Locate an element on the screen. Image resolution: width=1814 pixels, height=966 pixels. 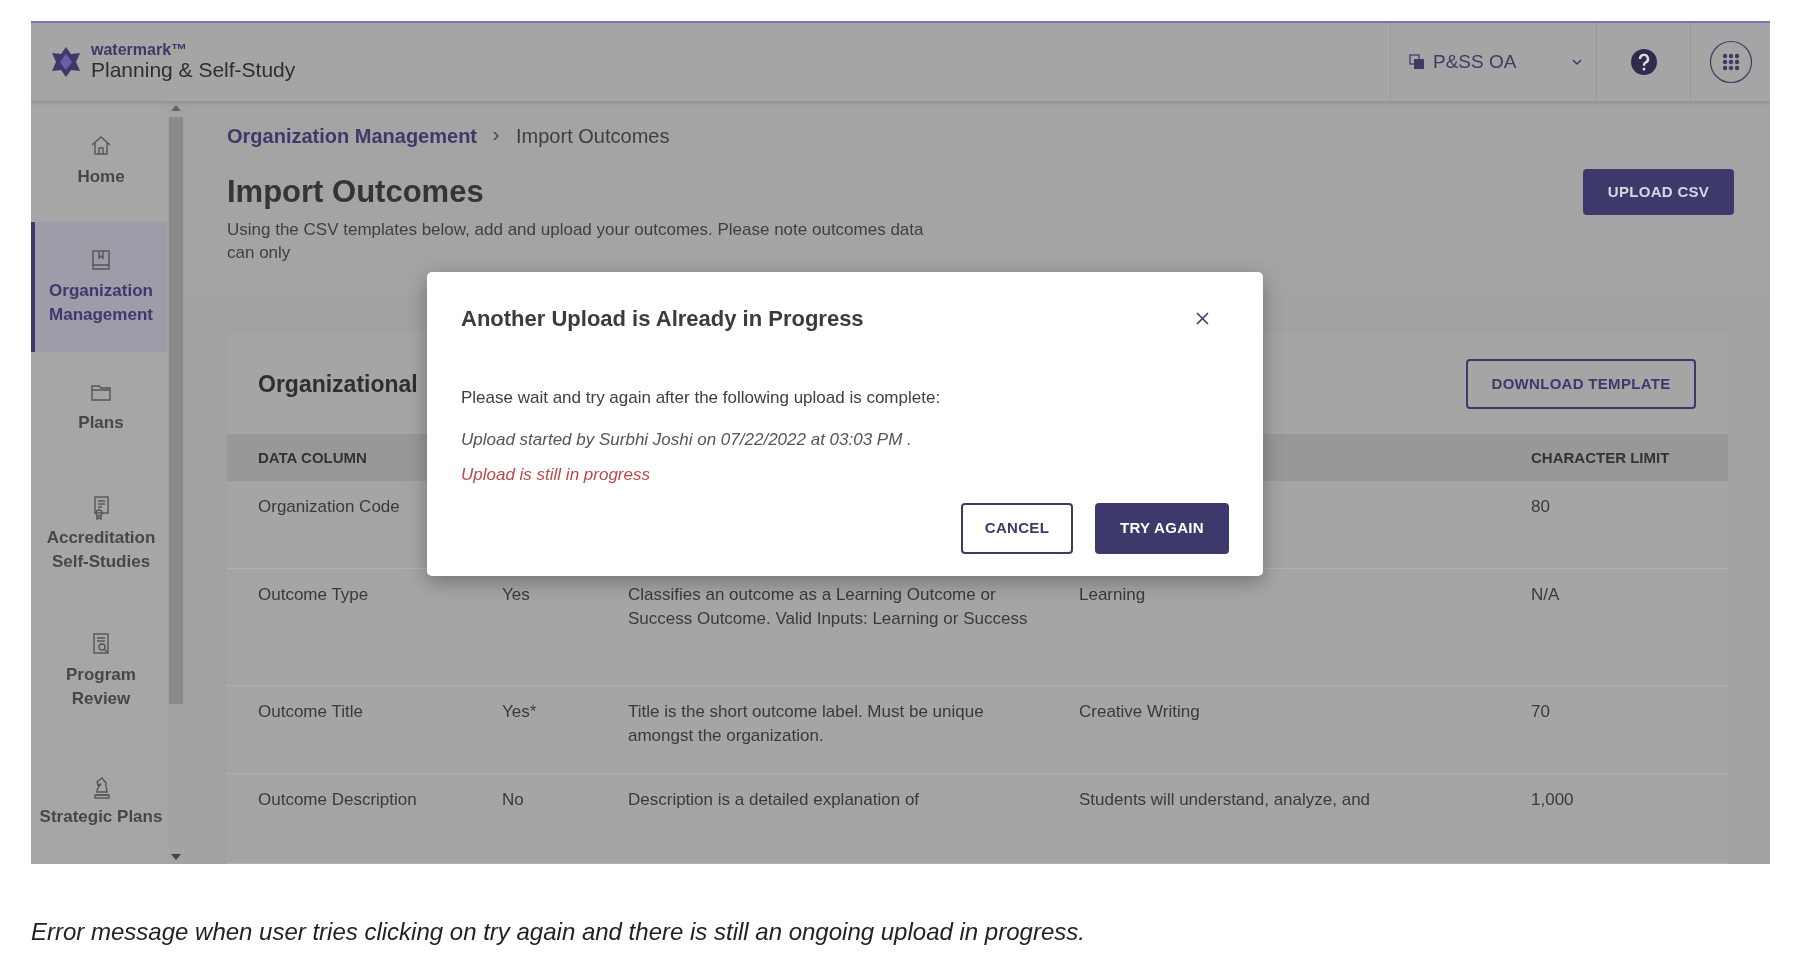
logo-icon is located at coordinates (66, 62).